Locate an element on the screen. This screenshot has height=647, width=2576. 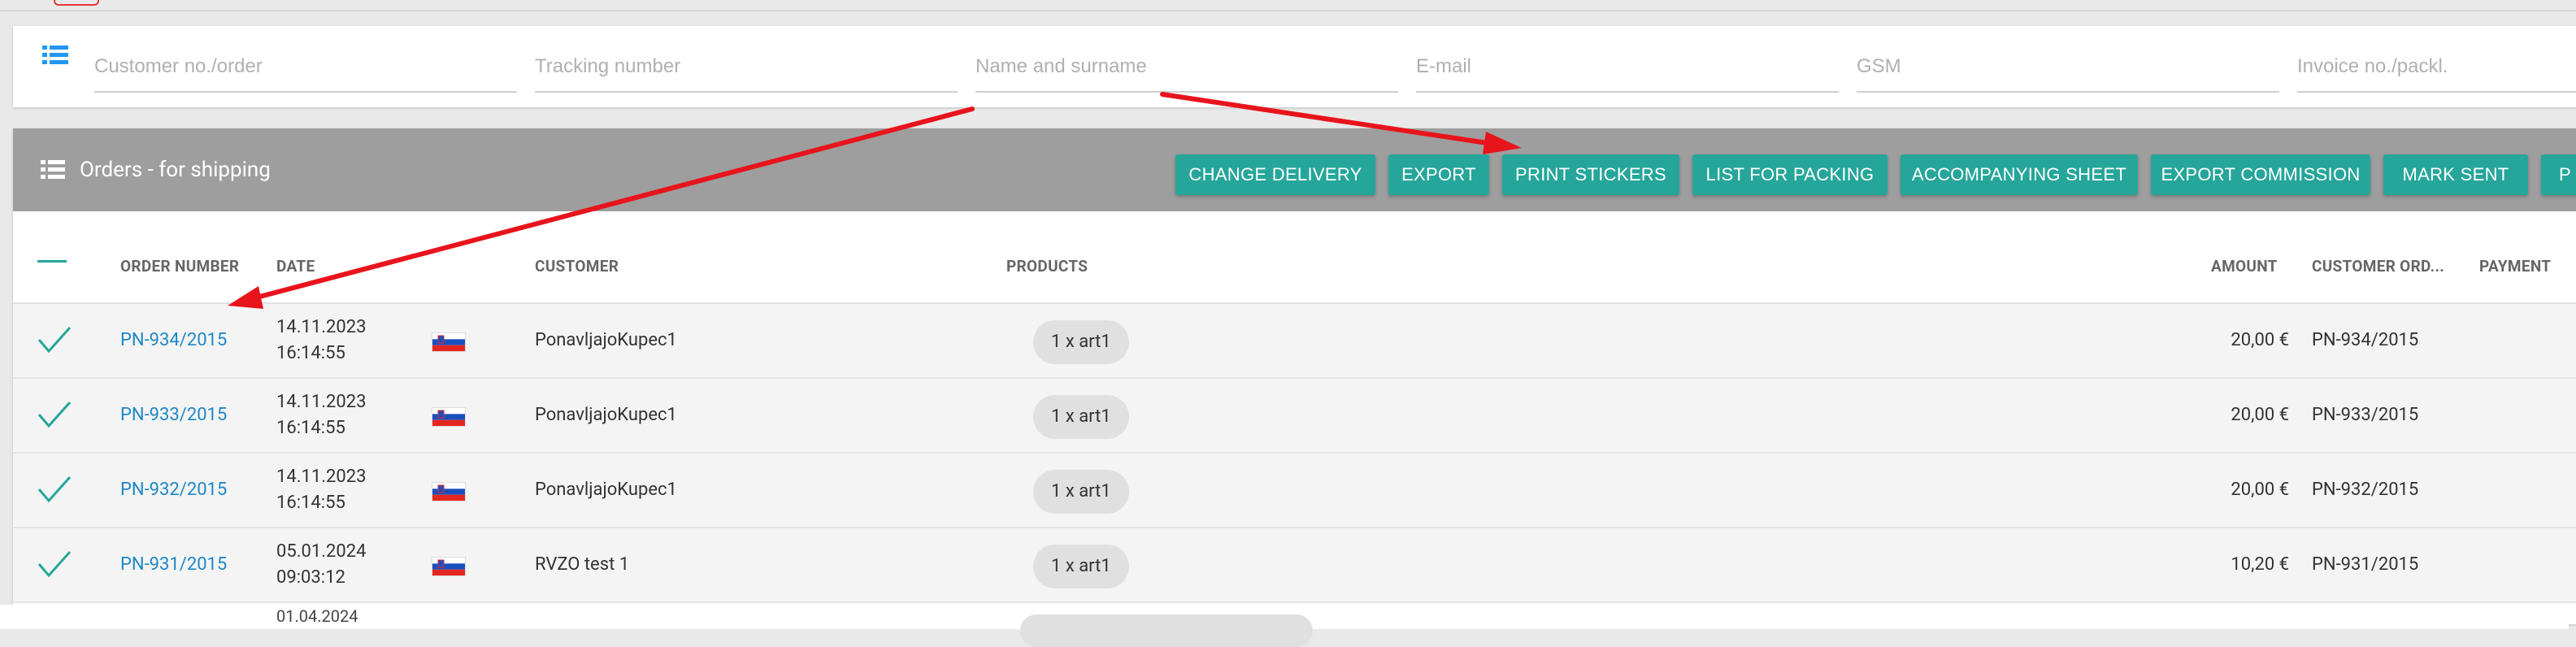
truncated-button: P is located at coordinates (2558, 174).